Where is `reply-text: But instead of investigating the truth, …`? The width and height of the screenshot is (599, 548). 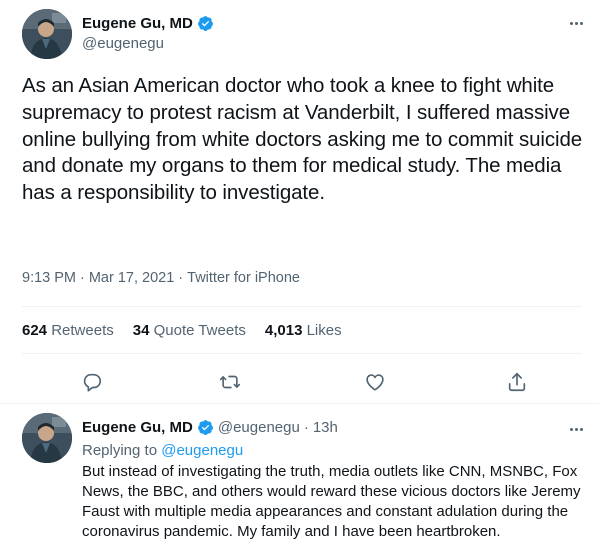
reply-text: But instead of investigating the truth, … is located at coordinates (331, 501).